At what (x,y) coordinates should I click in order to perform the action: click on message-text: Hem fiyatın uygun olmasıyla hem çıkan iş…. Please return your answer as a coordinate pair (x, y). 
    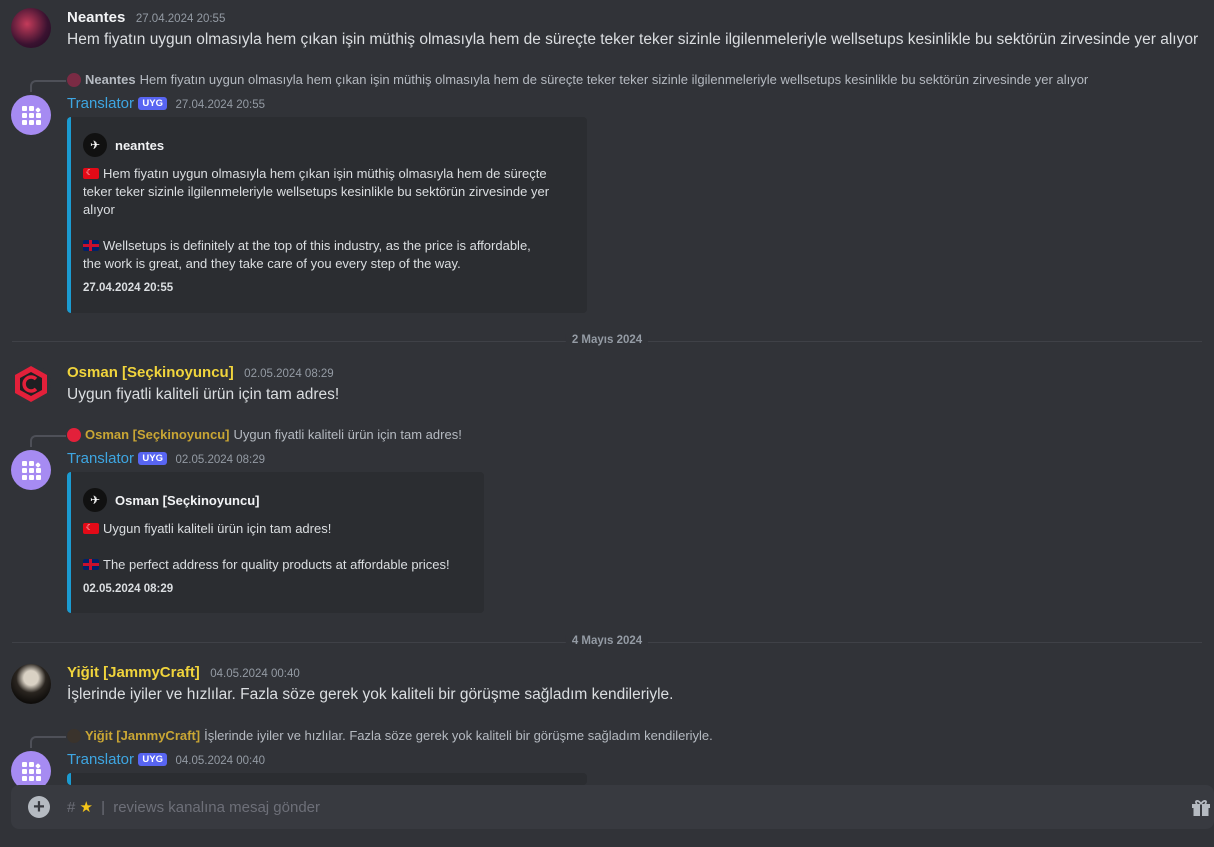
    Looking at the image, I should click on (633, 39).